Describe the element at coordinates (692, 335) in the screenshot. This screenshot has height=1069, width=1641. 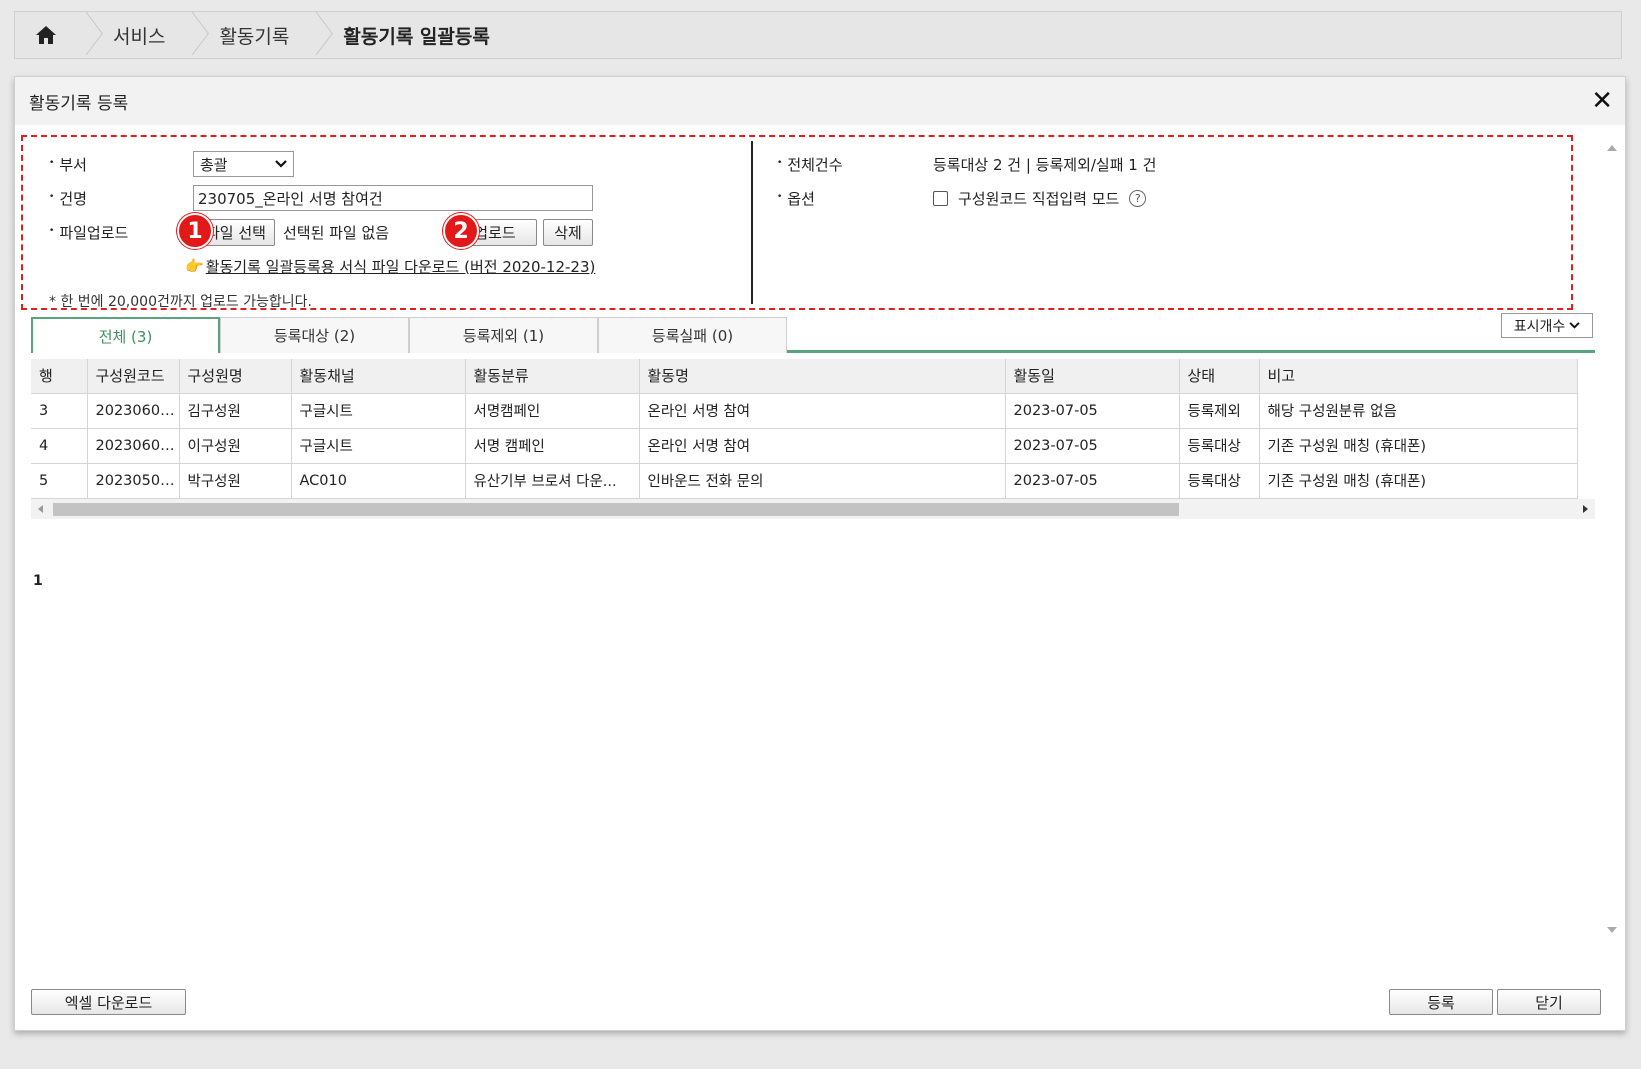
I see `tab-failed: 등록실패 (0)` at that location.